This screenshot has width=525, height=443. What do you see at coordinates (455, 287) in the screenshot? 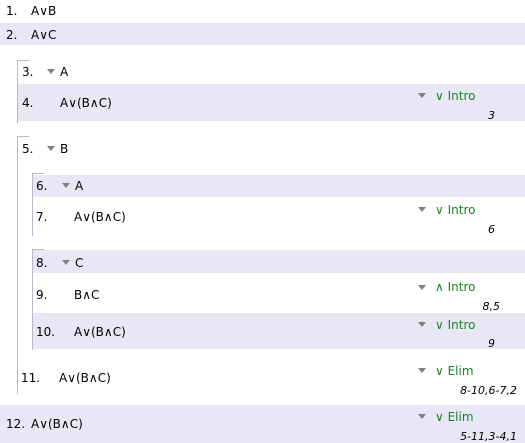
I see `rule-name: ∧ Intro` at bounding box center [455, 287].